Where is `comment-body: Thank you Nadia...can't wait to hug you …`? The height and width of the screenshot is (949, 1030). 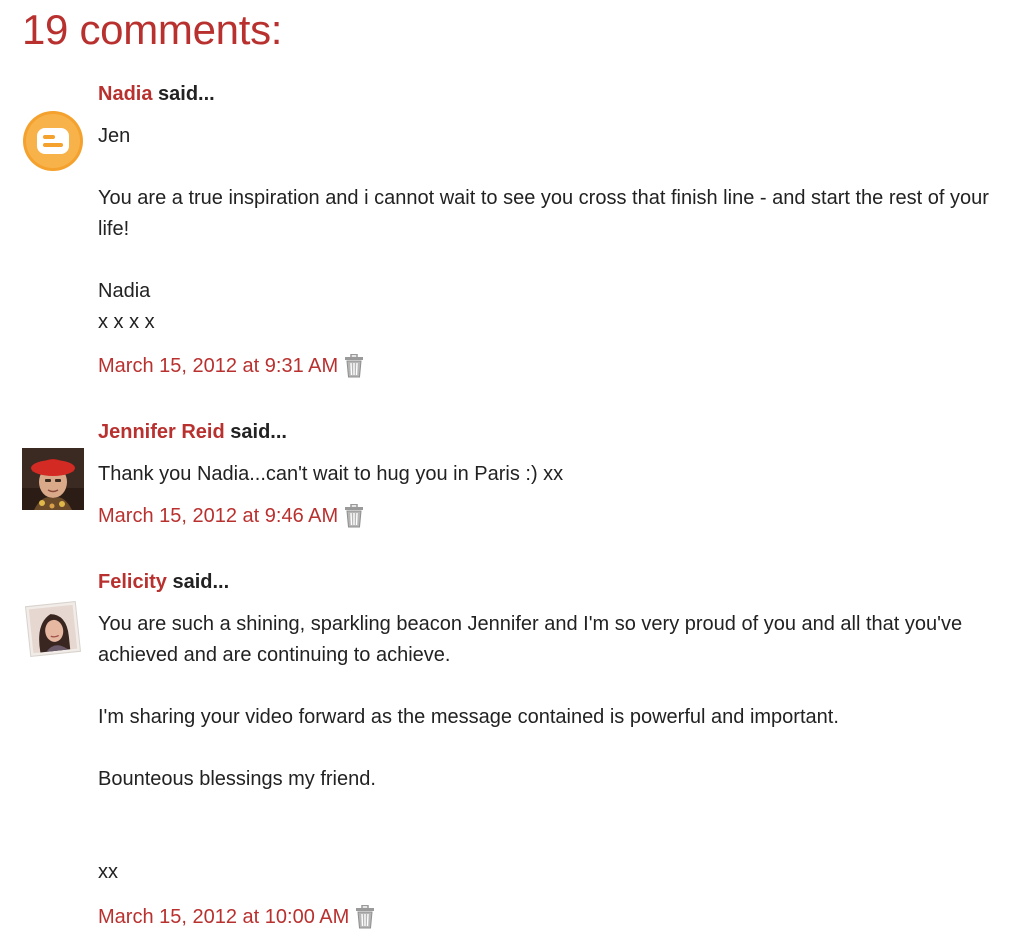
comment-body: Thank you Nadia...can't wait to hug you … is located at coordinates (548, 474).